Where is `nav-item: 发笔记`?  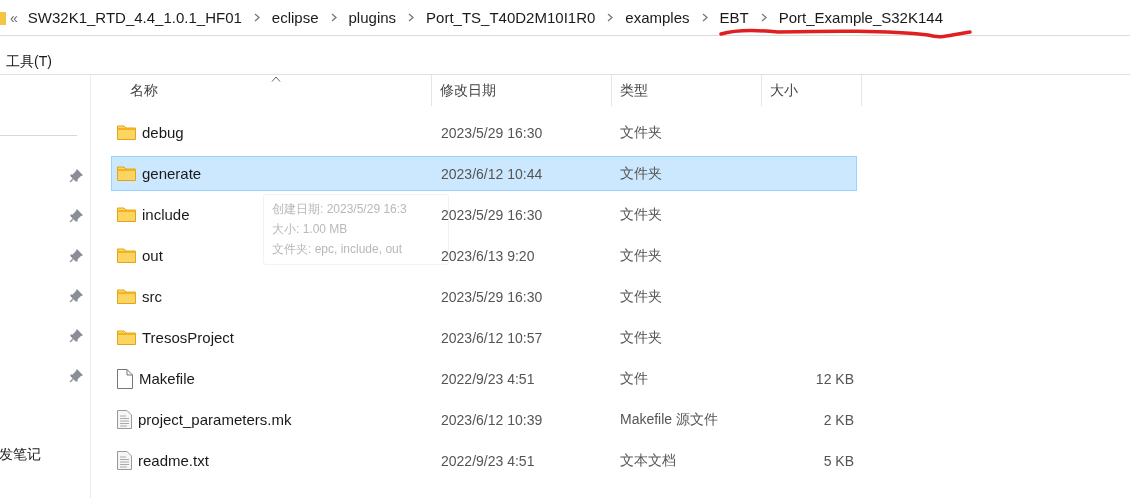
nav-item: 发笔记 is located at coordinates (20, 455).